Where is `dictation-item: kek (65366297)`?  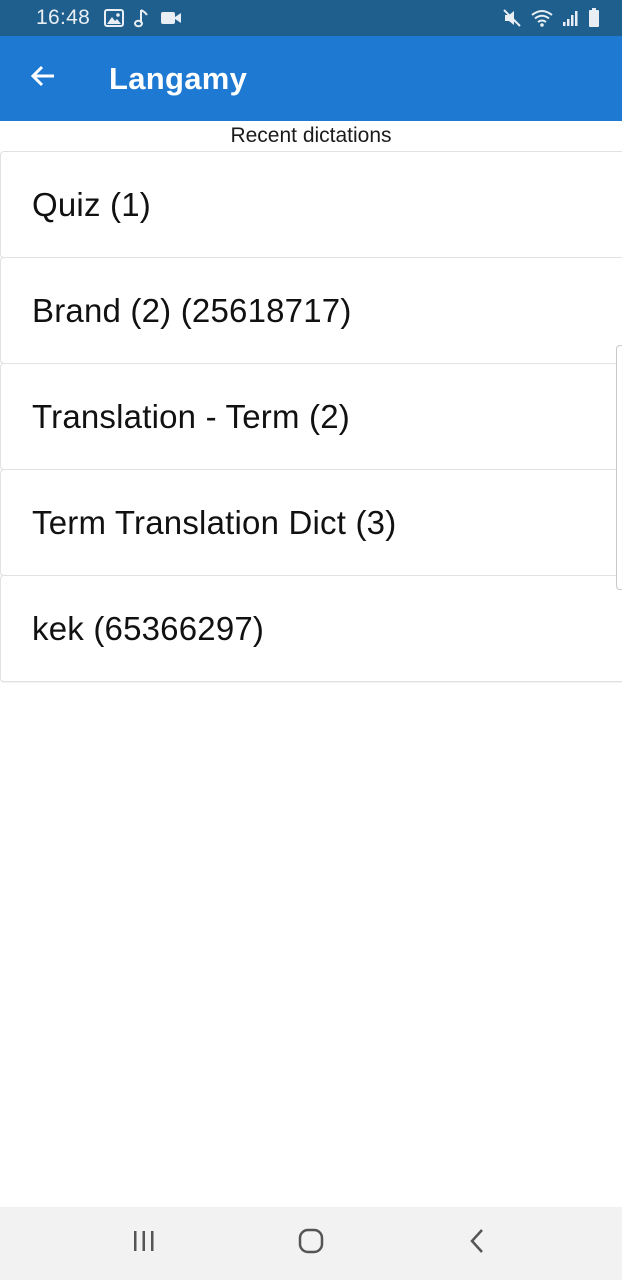 dictation-item: kek (65366297) is located at coordinates (311, 628).